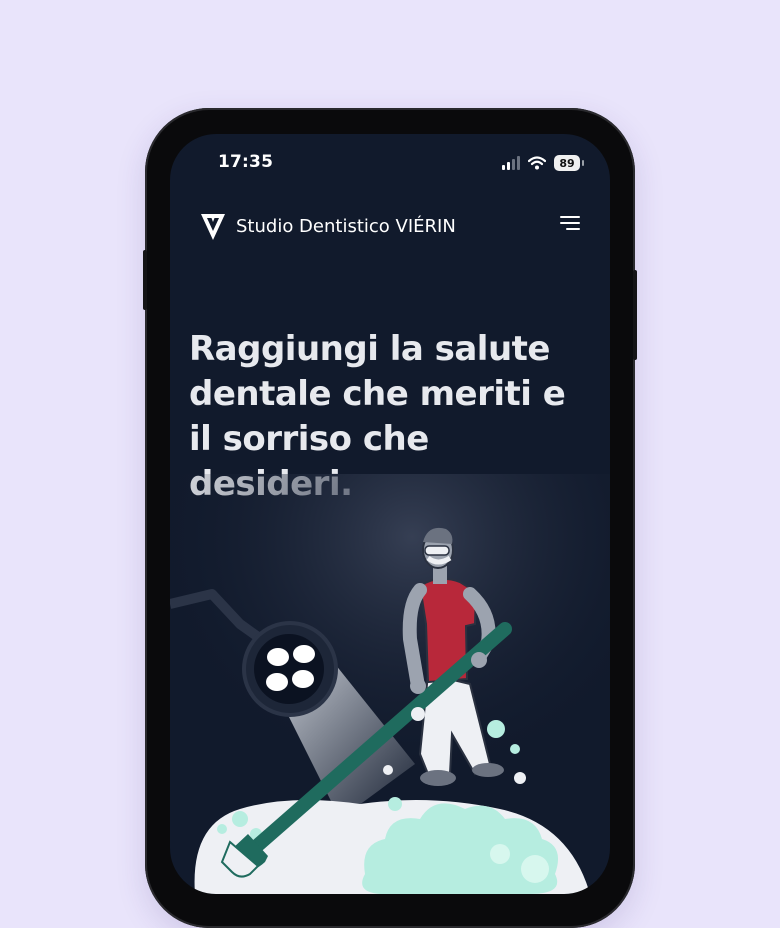 The width and height of the screenshot is (780, 928). Describe the element at coordinates (635, 315) in the screenshot. I see `phone-power-button` at that location.